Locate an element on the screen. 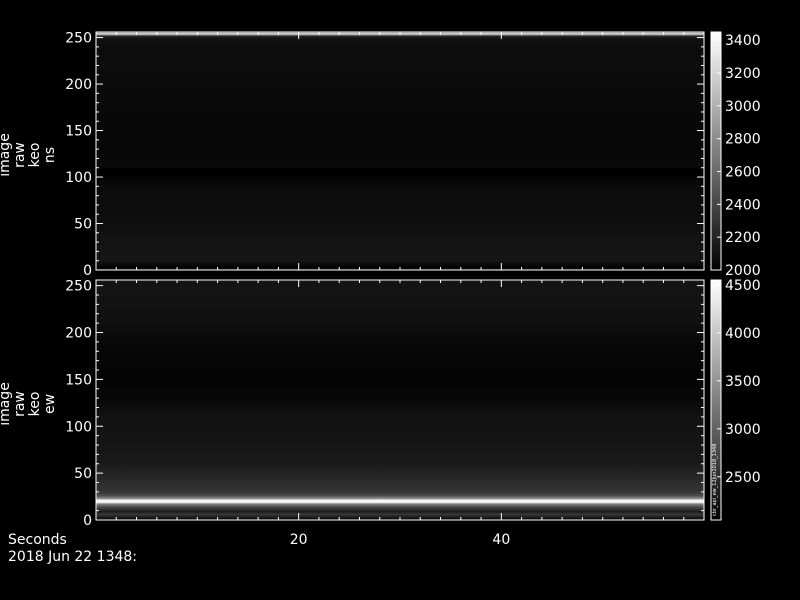 The width and height of the screenshot is (800, 600). x-axis-labels: 20 40 is located at coordinates (400, 540).